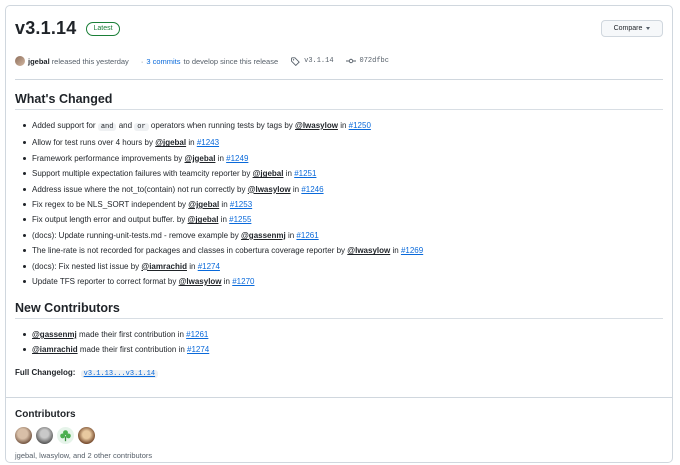 Image resolution: width=680 pixels, height=465 pixels. Describe the element at coordinates (107, 158) in the screenshot. I see `item-text: Framework performance improvements by` at that location.